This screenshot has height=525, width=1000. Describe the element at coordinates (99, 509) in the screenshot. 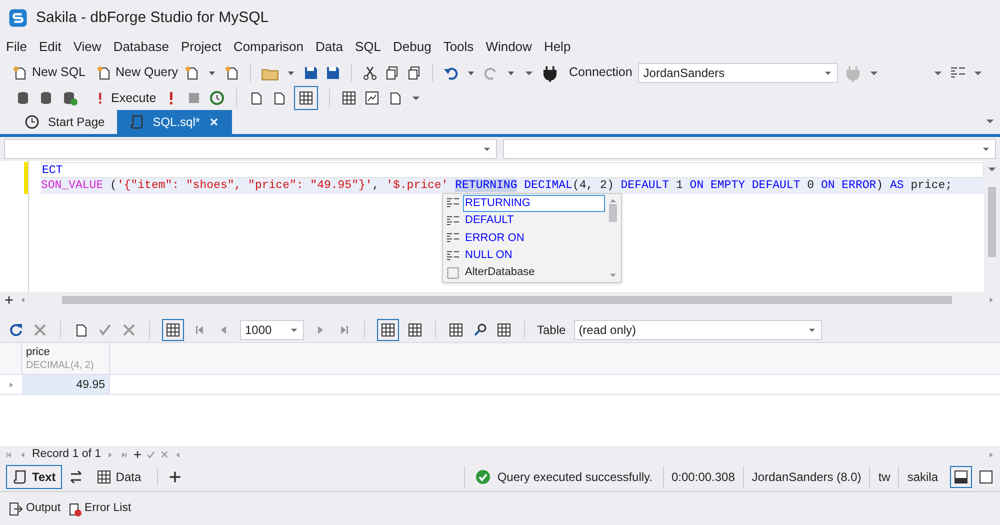

I see `panel-tab: Error List` at that location.